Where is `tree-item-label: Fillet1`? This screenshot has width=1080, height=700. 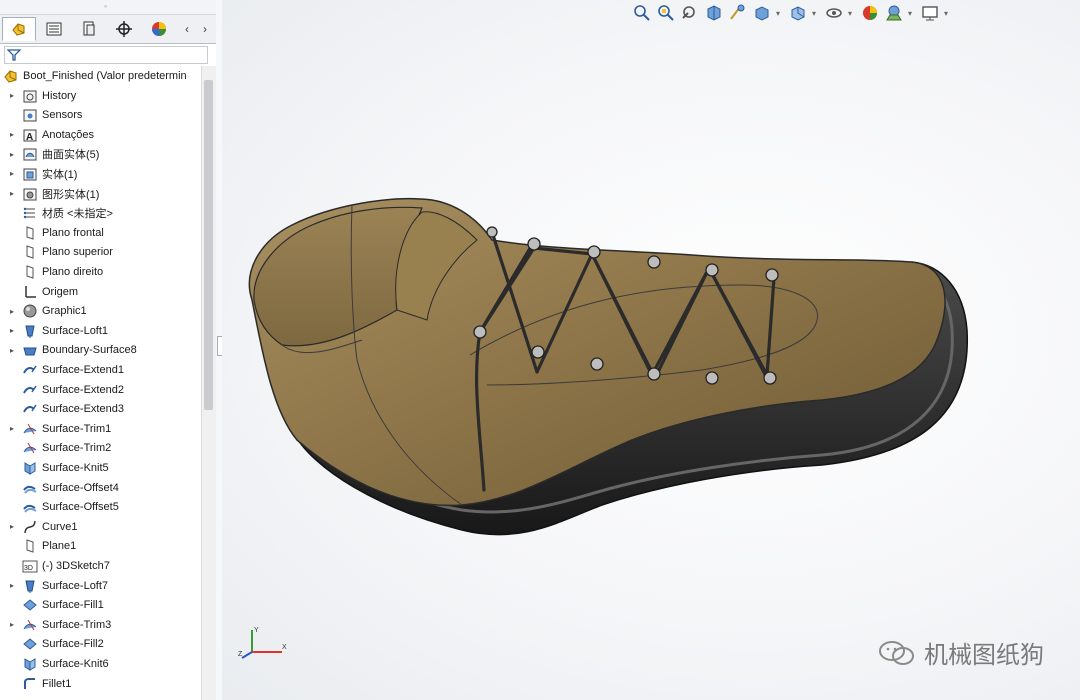
tree-item-label: Fillet1 is located at coordinates (57, 683).